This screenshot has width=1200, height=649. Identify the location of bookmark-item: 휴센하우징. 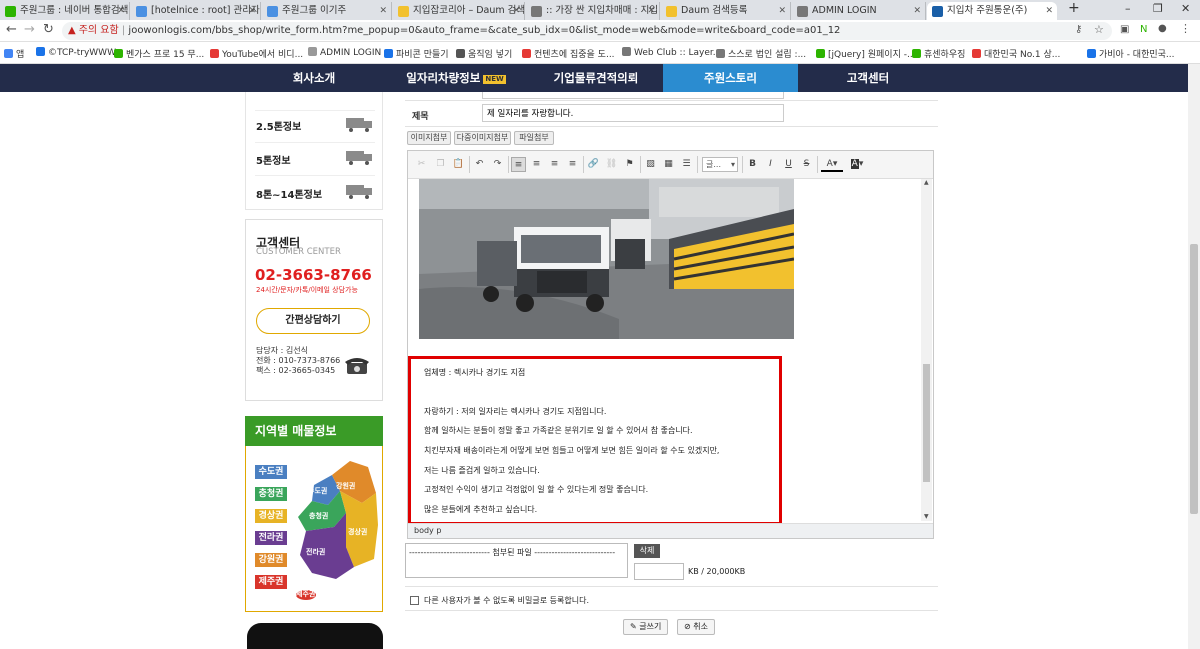
(938, 53).